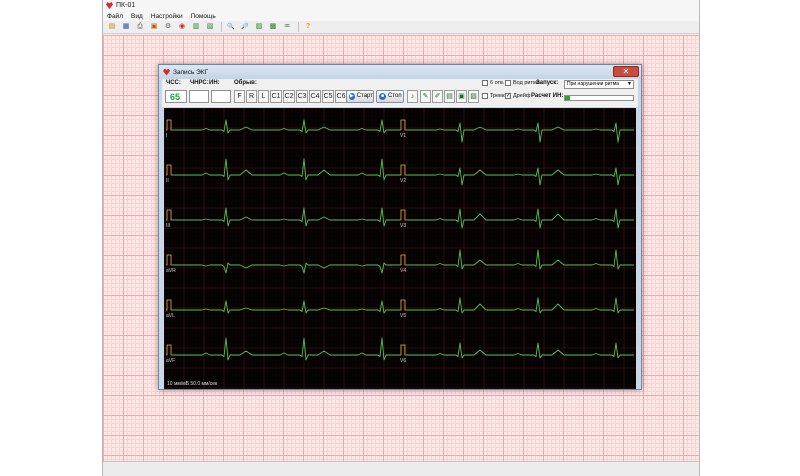  What do you see at coordinates (400, 72) in the screenshot?
I see `dialog-title-bar: Запись ЭКГ ✕` at bounding box center [400, 72].